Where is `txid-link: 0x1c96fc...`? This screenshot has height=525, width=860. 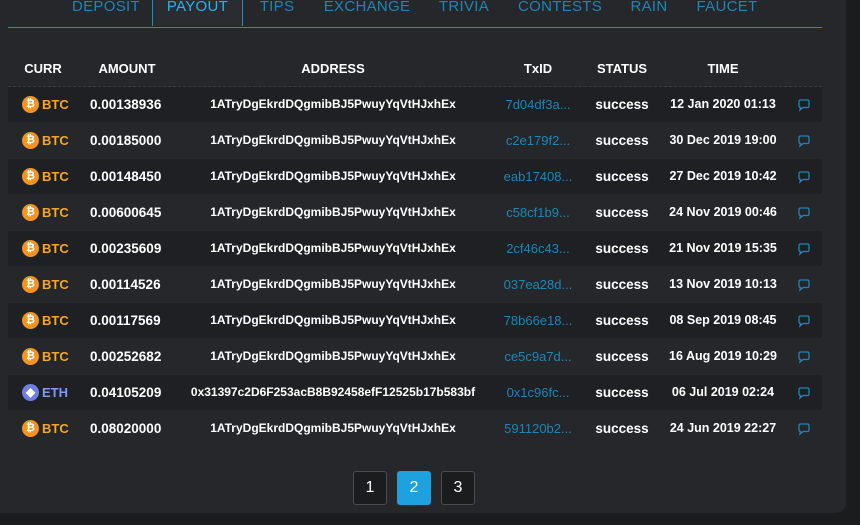 txid-link: 0x1c96fc... is located at coordinates (538, 392).